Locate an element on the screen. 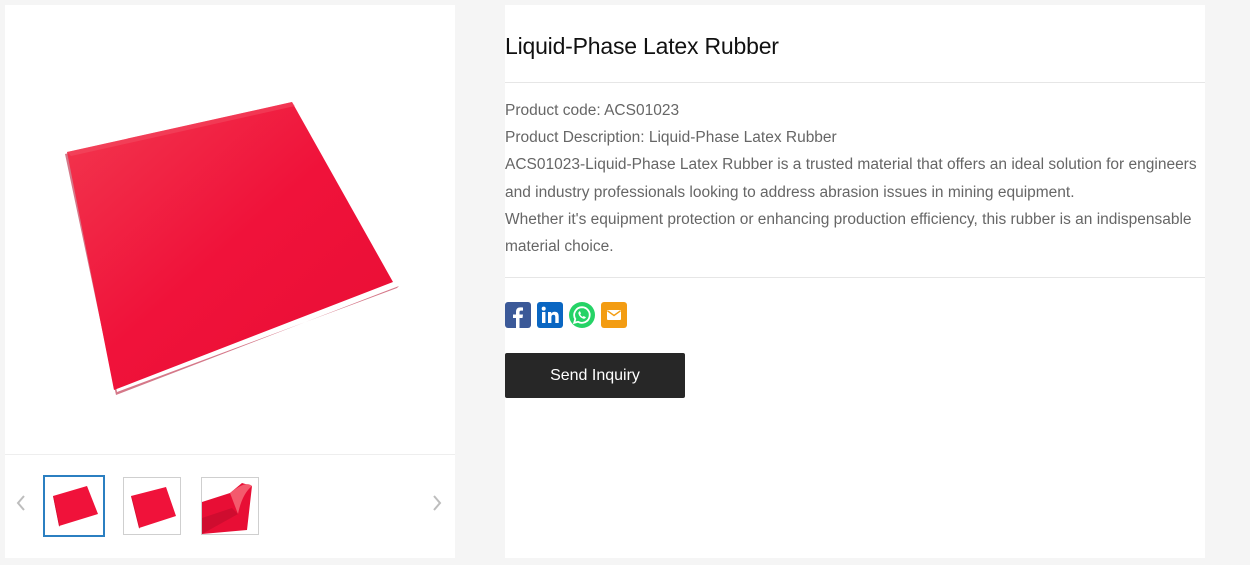 This screenshot has height=565, width=1250. thumbnail-strip is located at coordinates (230, 506).